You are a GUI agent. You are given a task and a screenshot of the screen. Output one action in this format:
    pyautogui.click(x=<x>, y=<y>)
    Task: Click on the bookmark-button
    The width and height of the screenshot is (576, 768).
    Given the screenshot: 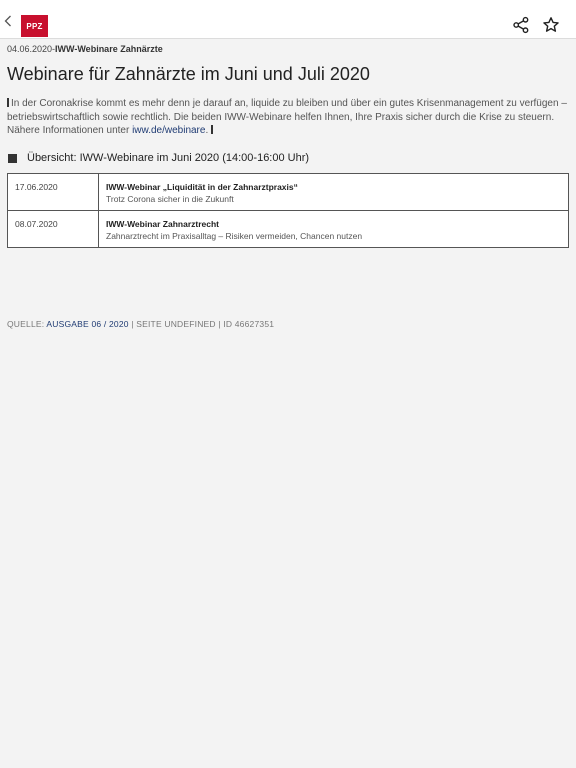 What is the action you would take?
    pyautogui.click(x=551, y=25)
    